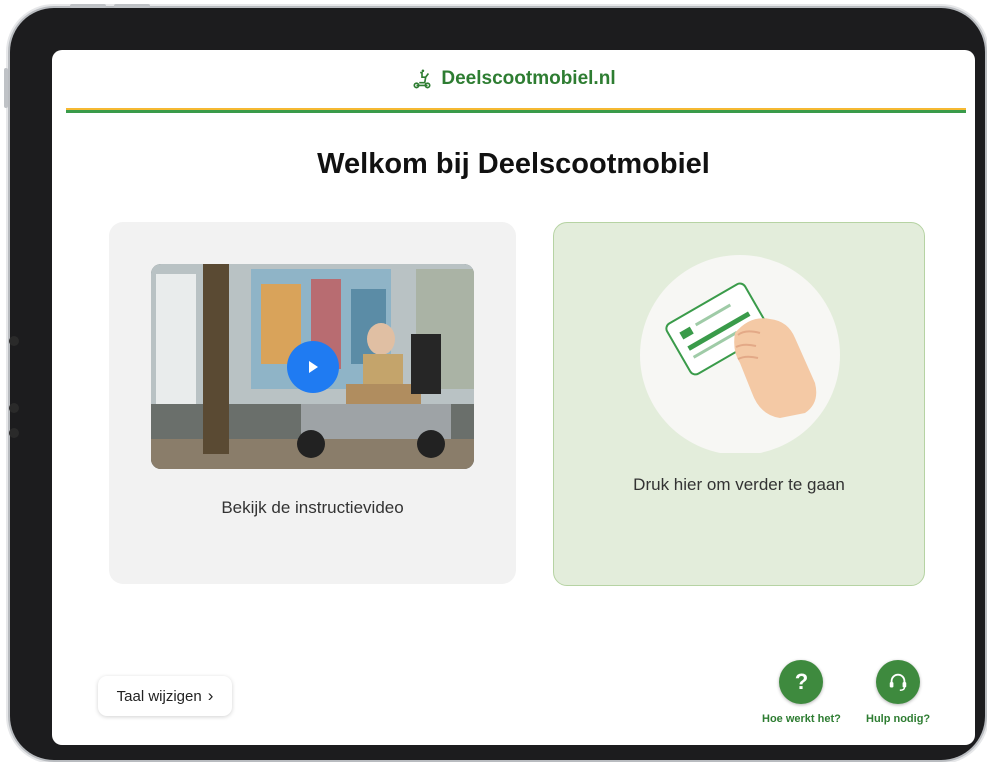 The width and height of the screenshot is (987, 762). I want to click on header-divider, so click(516, 110).